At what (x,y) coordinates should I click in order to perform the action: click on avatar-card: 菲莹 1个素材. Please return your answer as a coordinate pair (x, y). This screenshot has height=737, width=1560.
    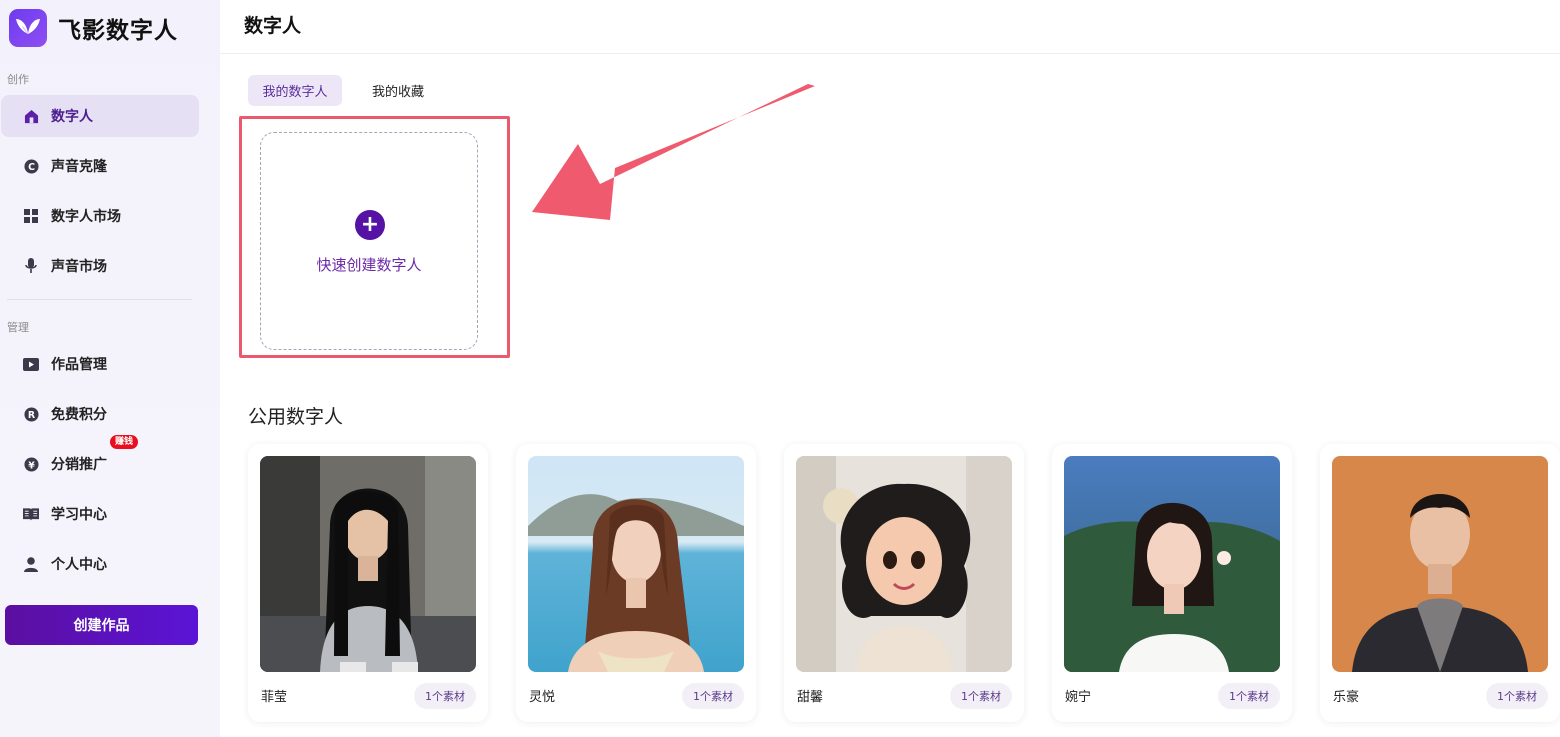
    Looking at the image, I should click on (368, 583).